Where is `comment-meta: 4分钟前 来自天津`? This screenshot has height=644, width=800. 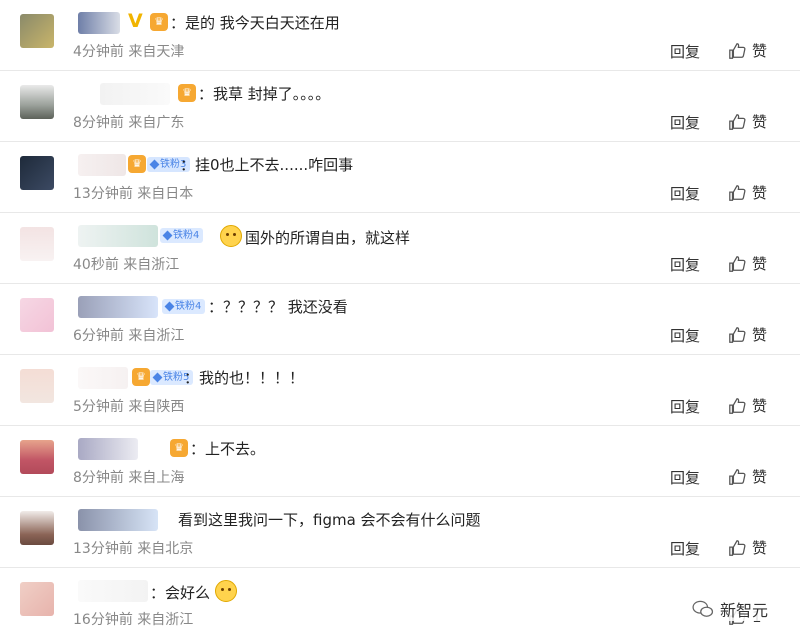 comment-meta: 4分钟前 来自天津 is located at coordinates (128, 51).